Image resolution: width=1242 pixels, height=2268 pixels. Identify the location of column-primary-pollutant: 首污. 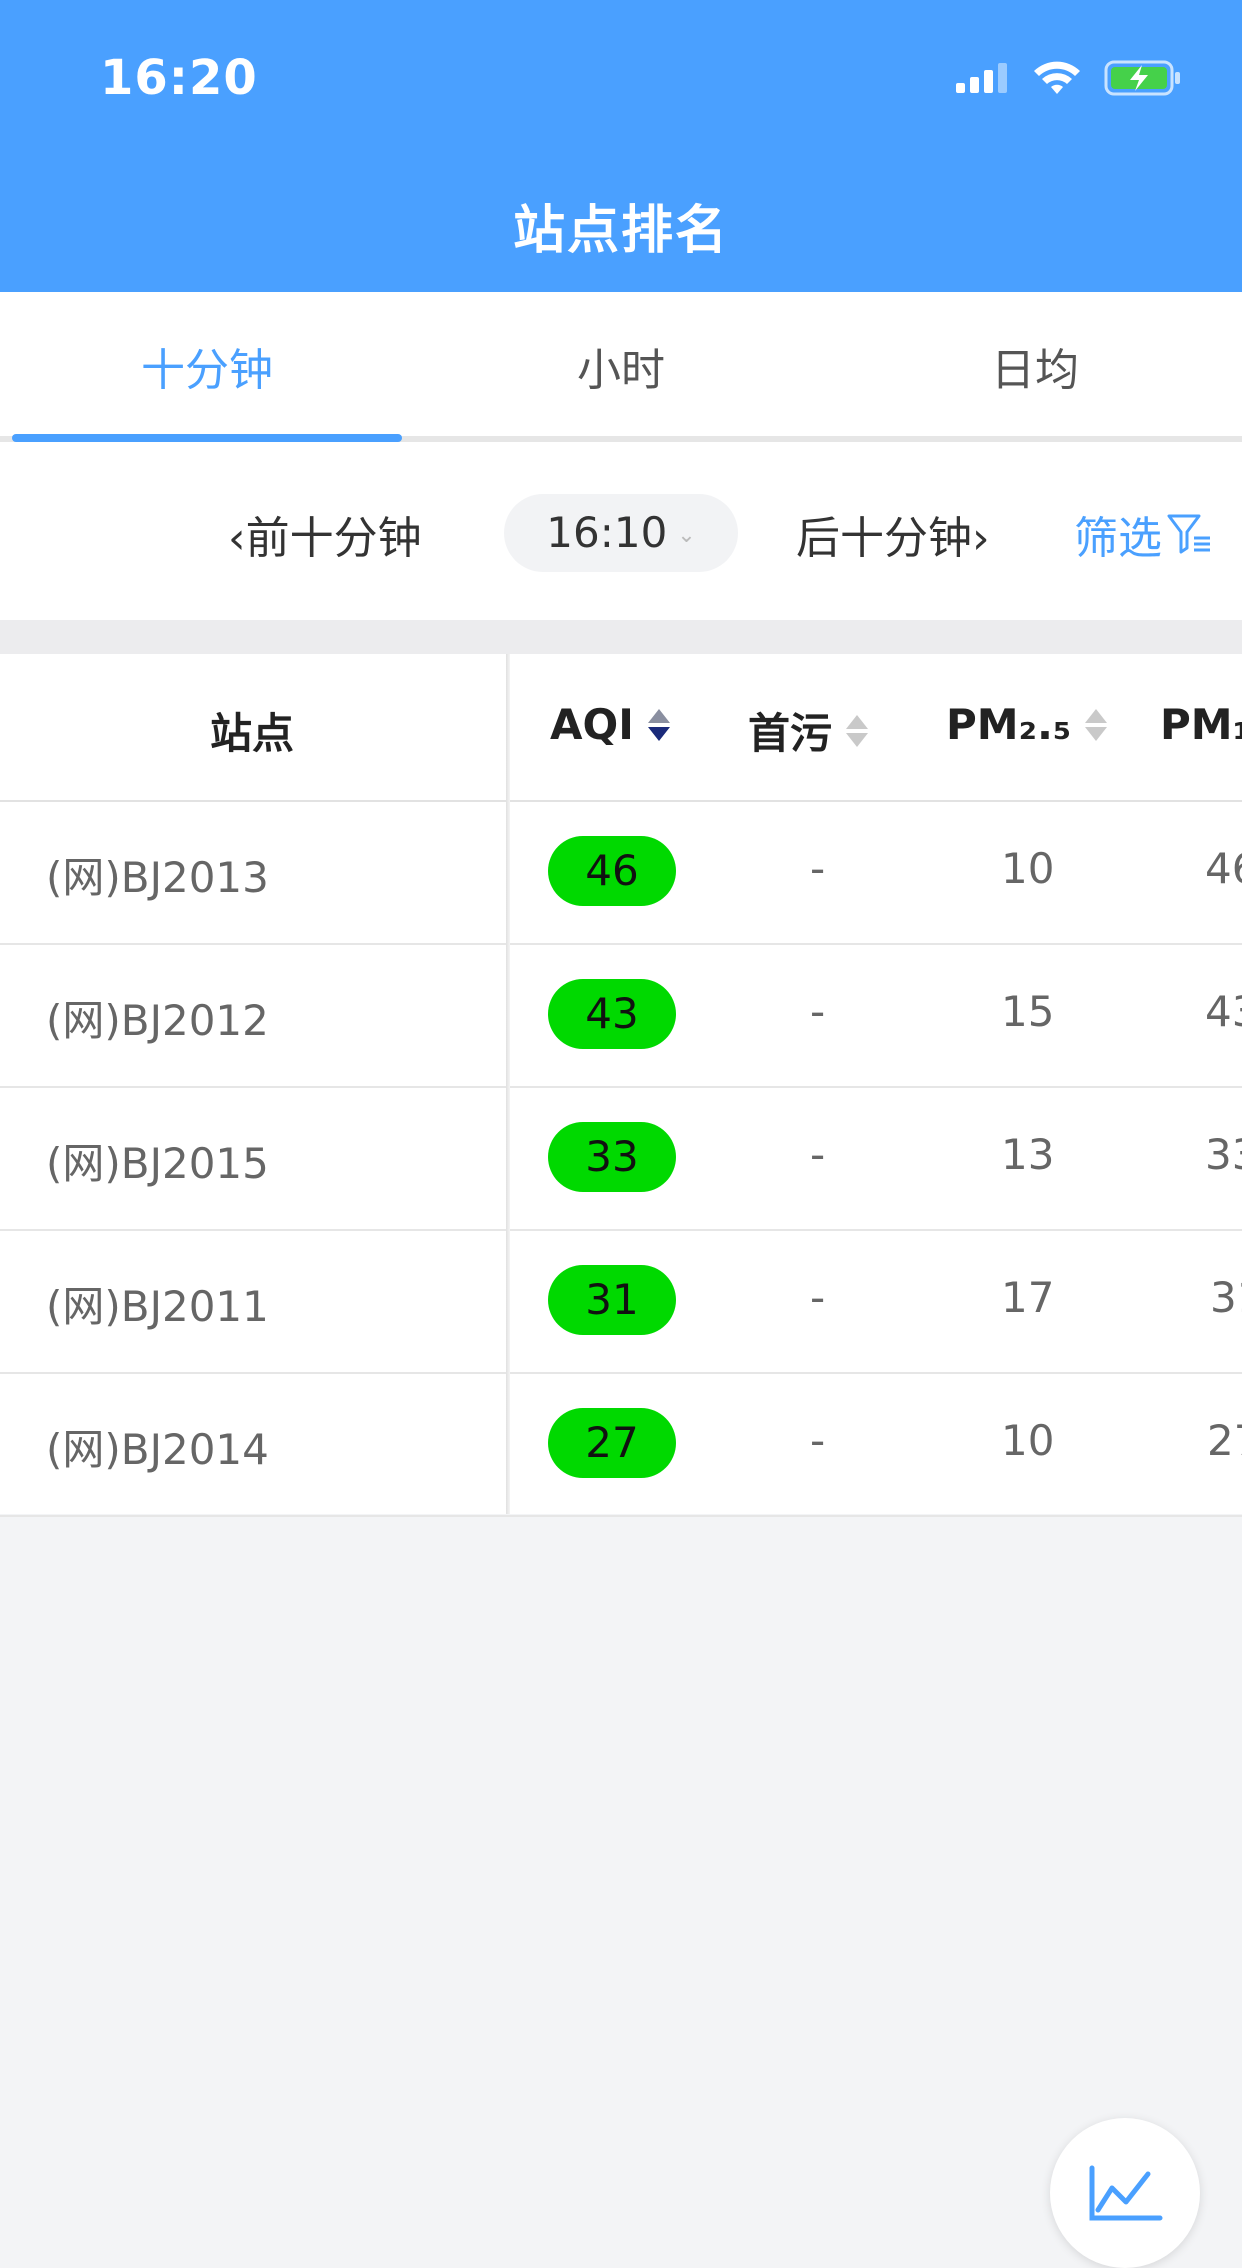
(808, 730).